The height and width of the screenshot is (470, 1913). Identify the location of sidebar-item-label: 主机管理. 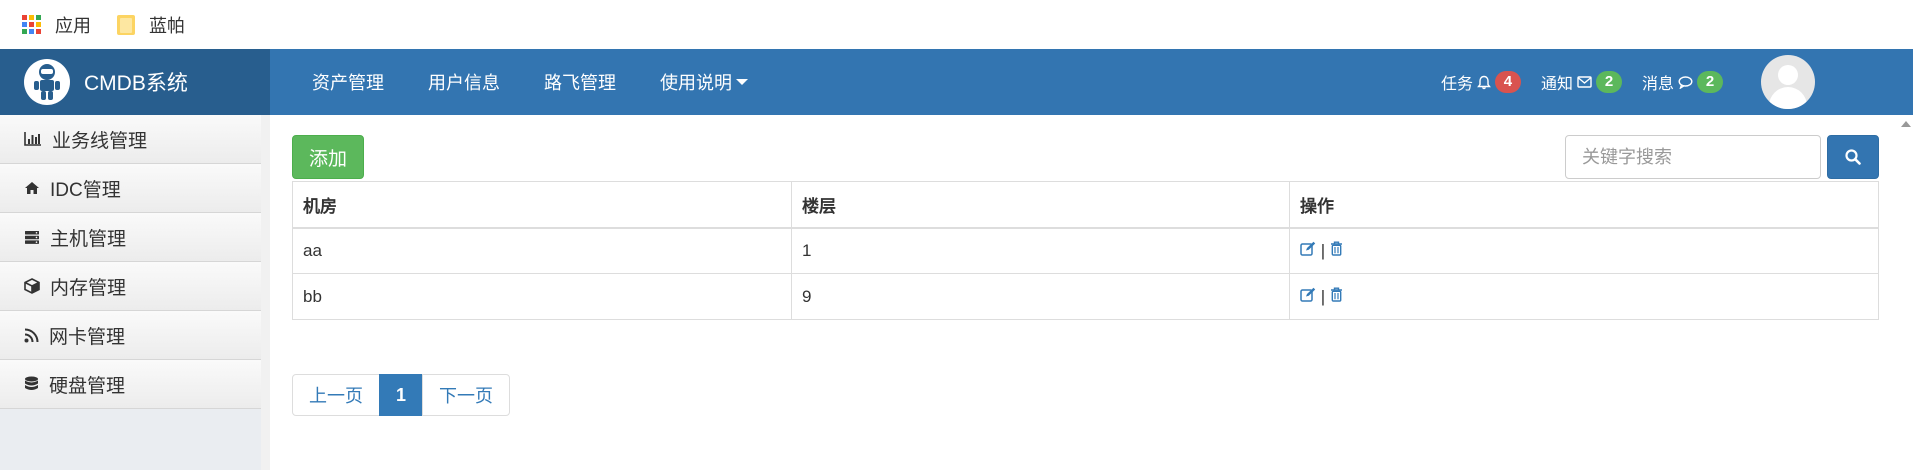
(88, 239).